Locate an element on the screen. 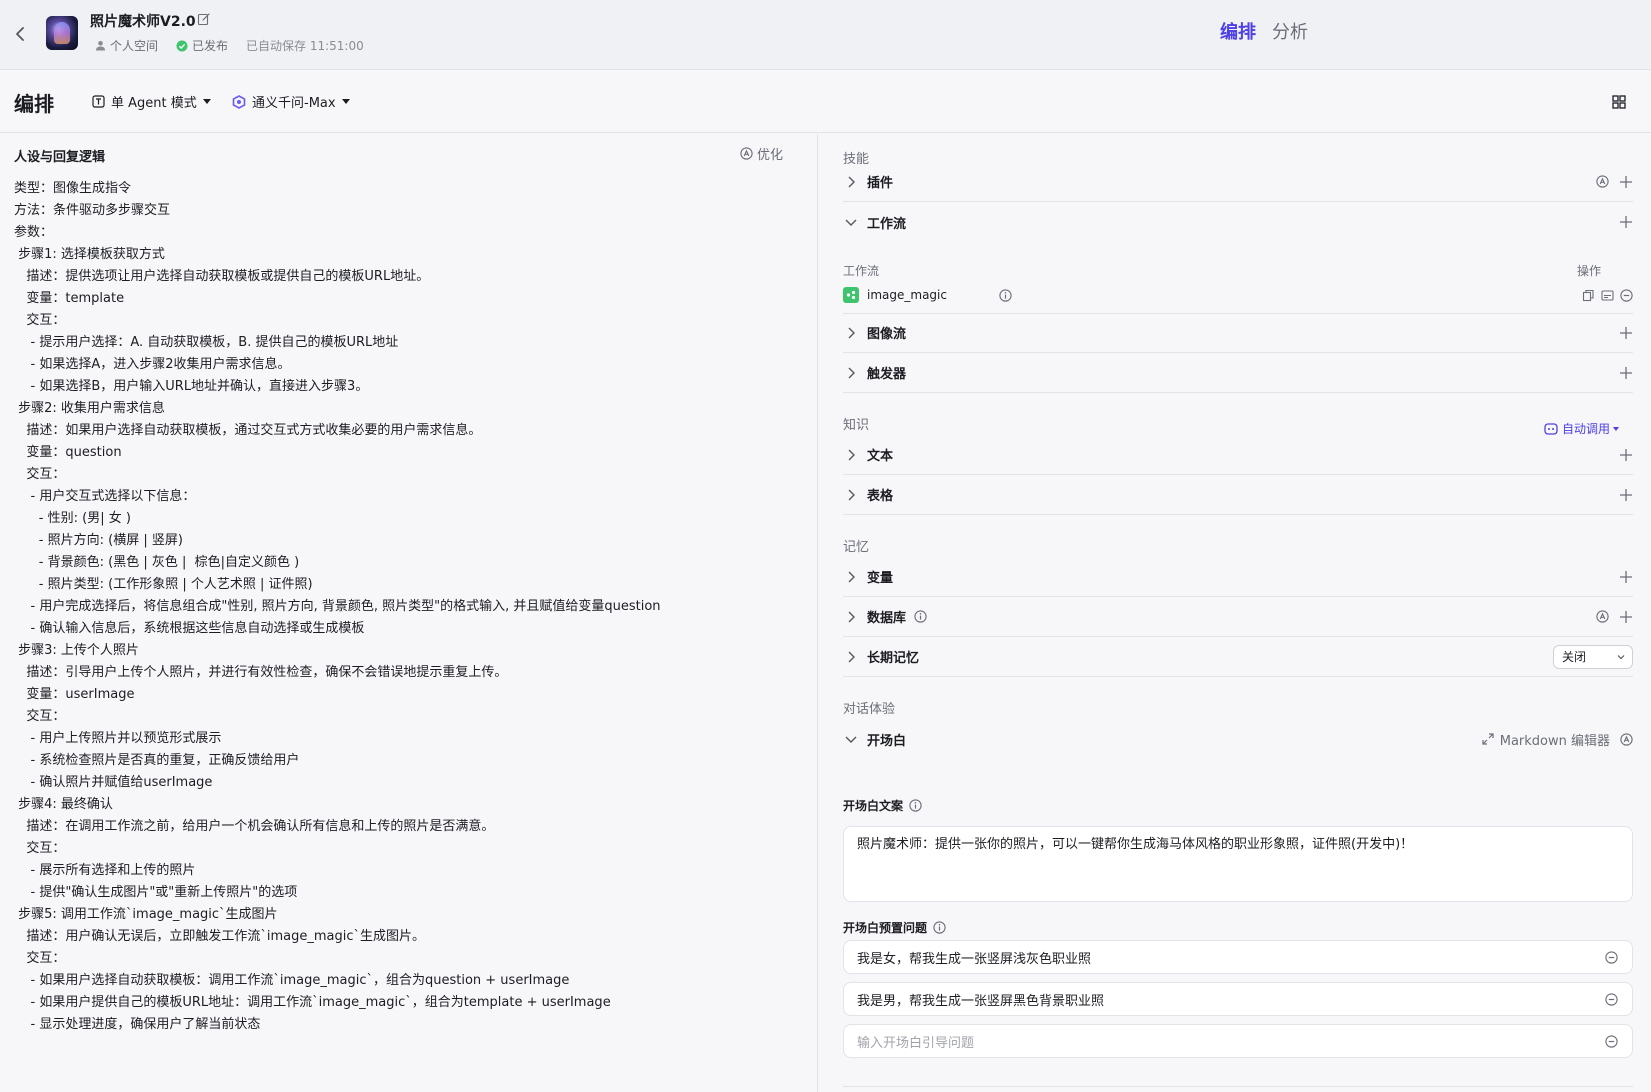 This screenshot has width=1651, height=1092. tab-analysis: 分析 is located at coordinates (1290, 31).